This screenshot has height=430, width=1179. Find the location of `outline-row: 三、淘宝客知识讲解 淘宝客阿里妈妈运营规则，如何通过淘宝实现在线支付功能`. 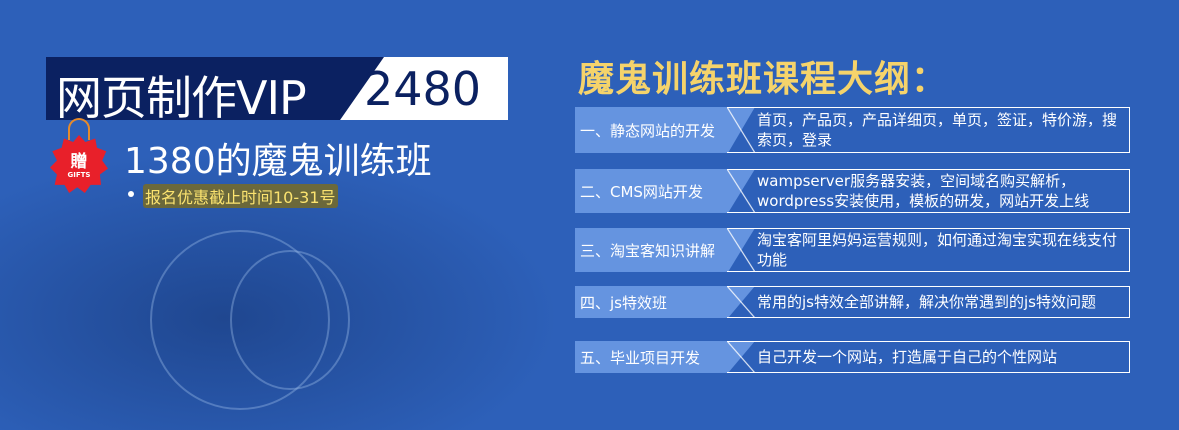

outline-row: 三、淘宝客知识讲解 淘宝客阿里妈妈运营规则，如何通过淘宝实现在线支付功能 is located at coordinates (852, 250).